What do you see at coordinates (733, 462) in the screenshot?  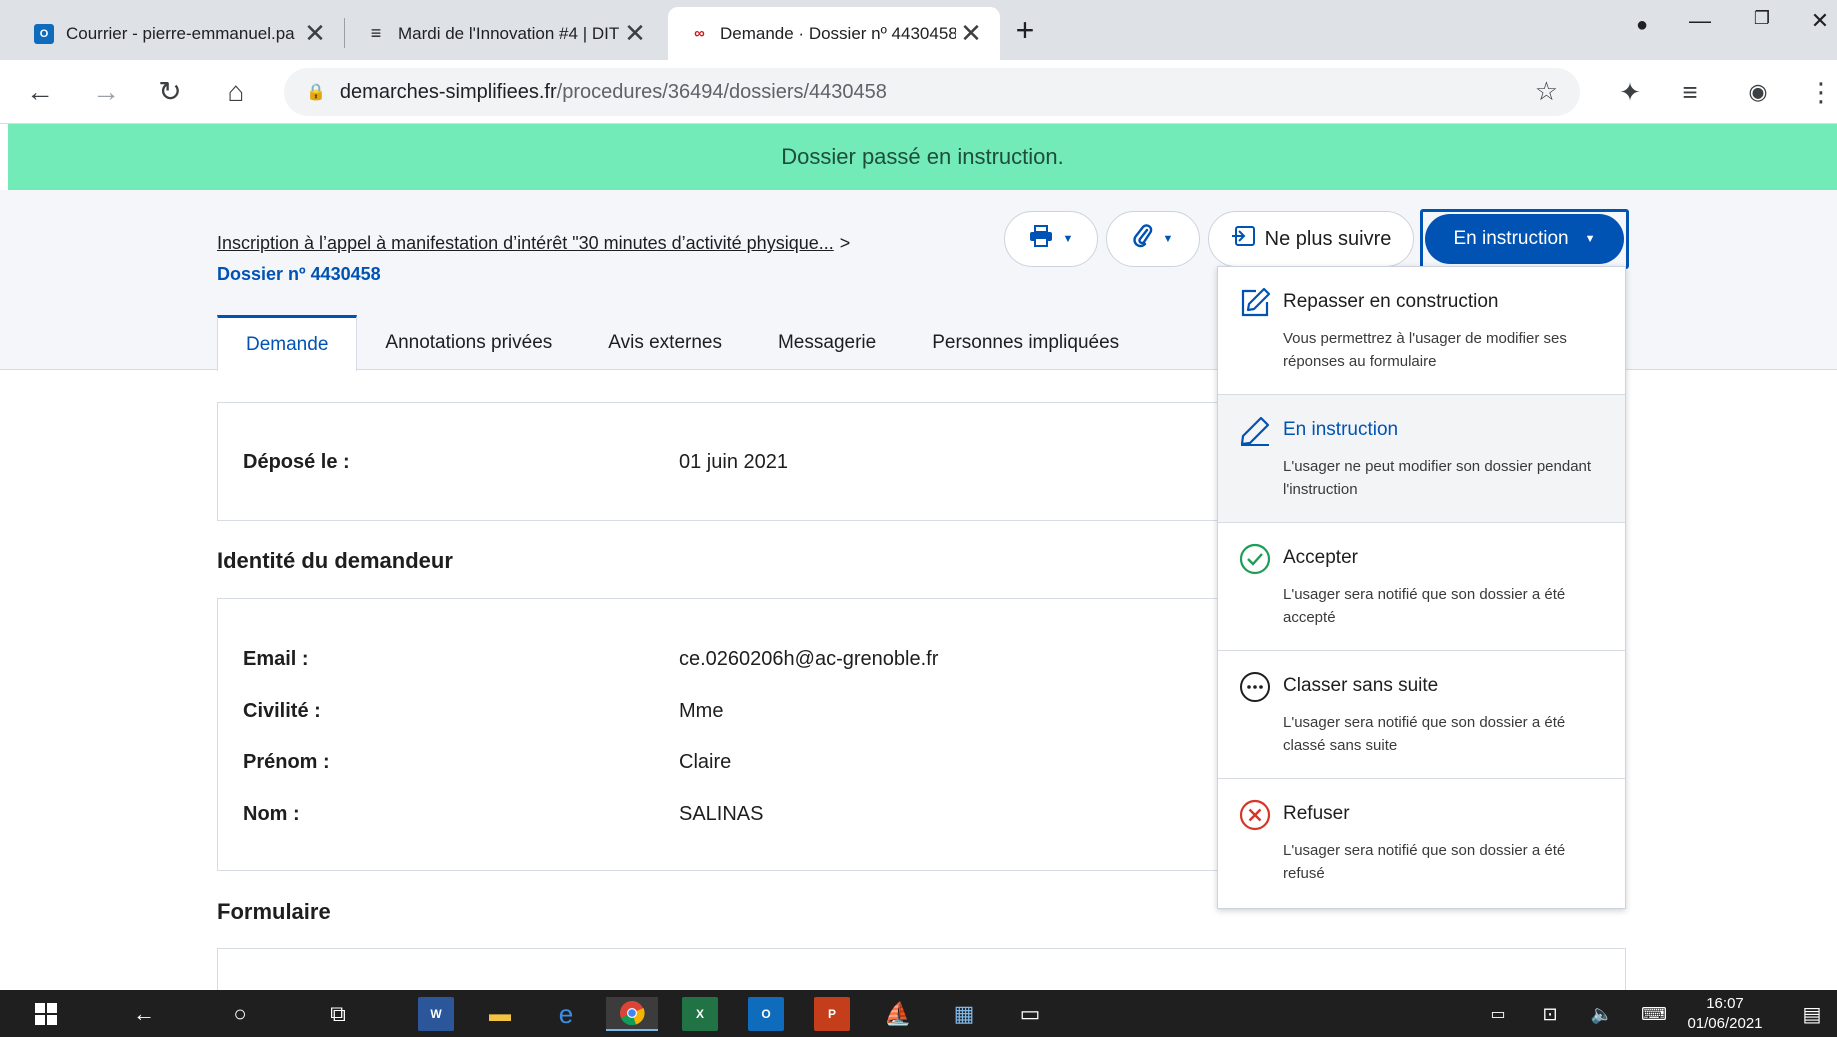 I see `deposit-value: 01 juin 2021` at bounding box center [733, 462].